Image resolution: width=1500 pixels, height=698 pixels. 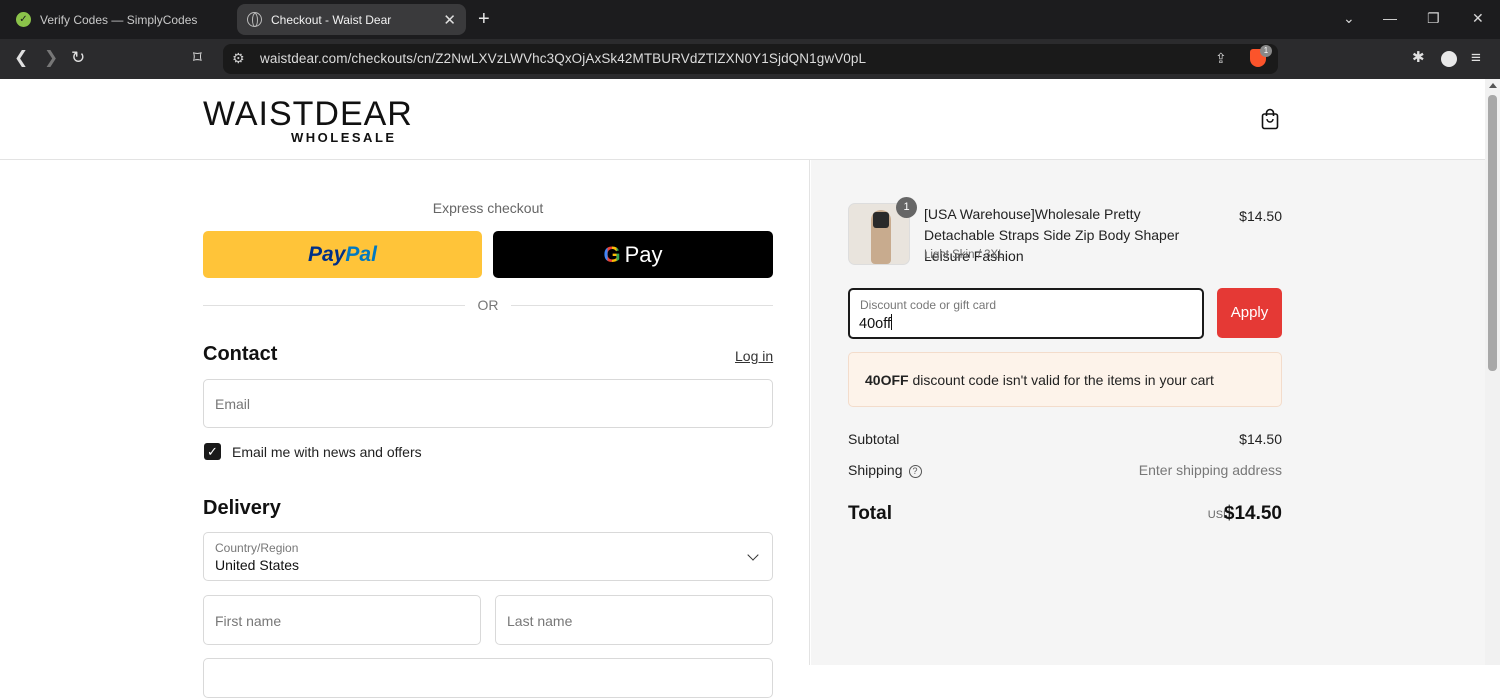 What do you see at coordinates (484, 19) in the screenshot?
I see `new-tab-button: +` at bounding box center [484, 19].